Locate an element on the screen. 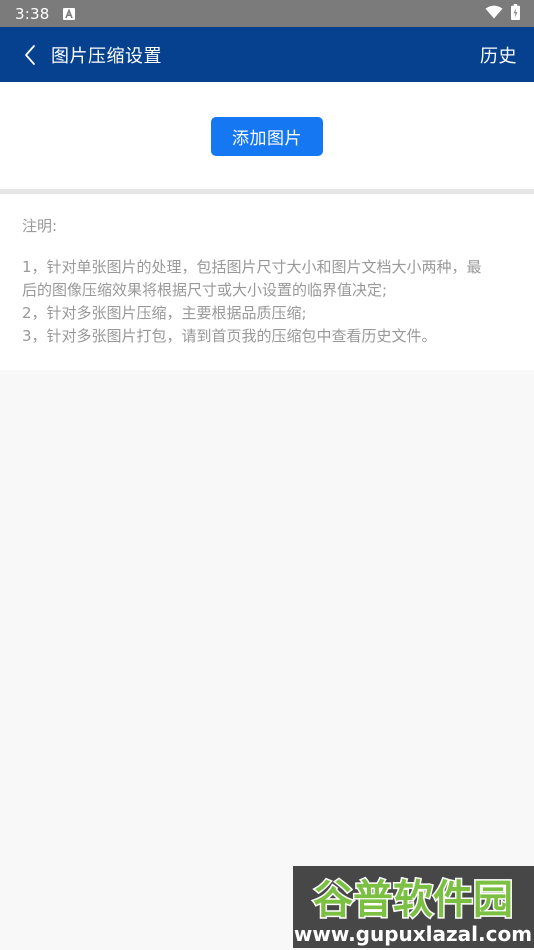 The image size is (534, 950). history-button: 历史 is located at coordinates (498, 55).